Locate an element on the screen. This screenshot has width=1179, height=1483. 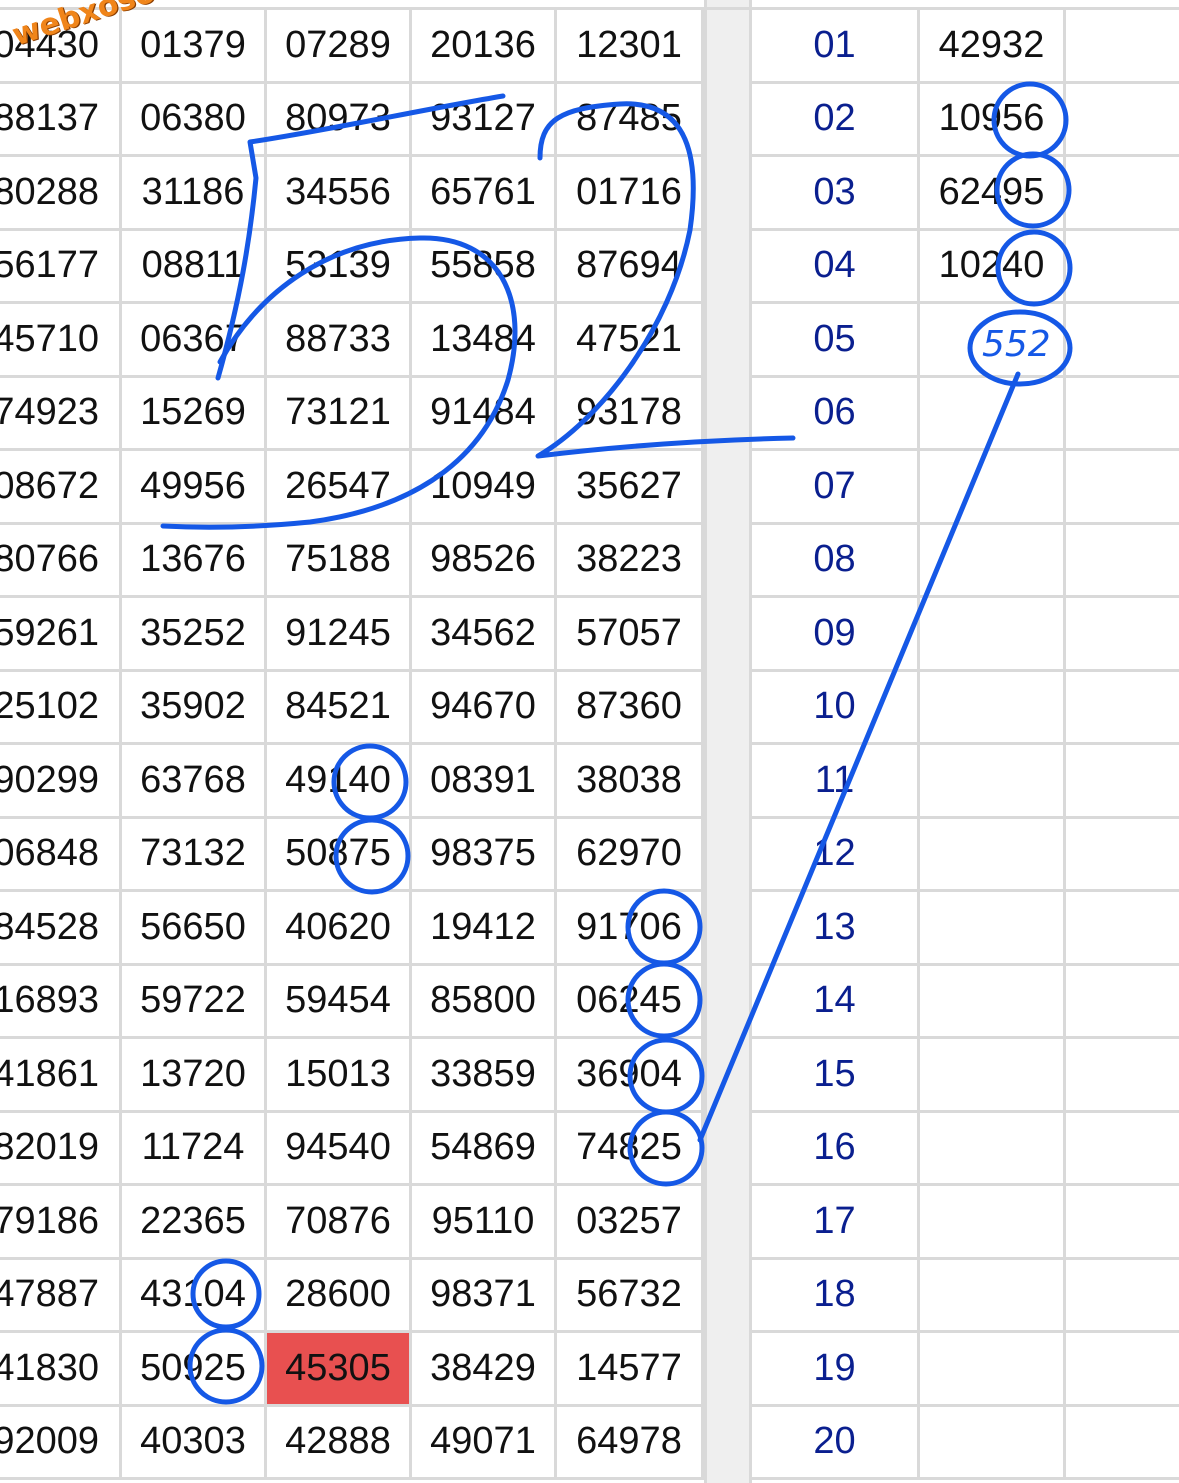
table-cell: 98526 is located at coordinates (484, 561).